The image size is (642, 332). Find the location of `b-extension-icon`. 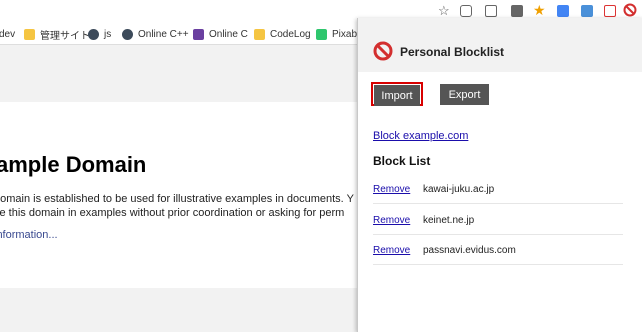

b-extension-icon is located at coordinates (587, 11).